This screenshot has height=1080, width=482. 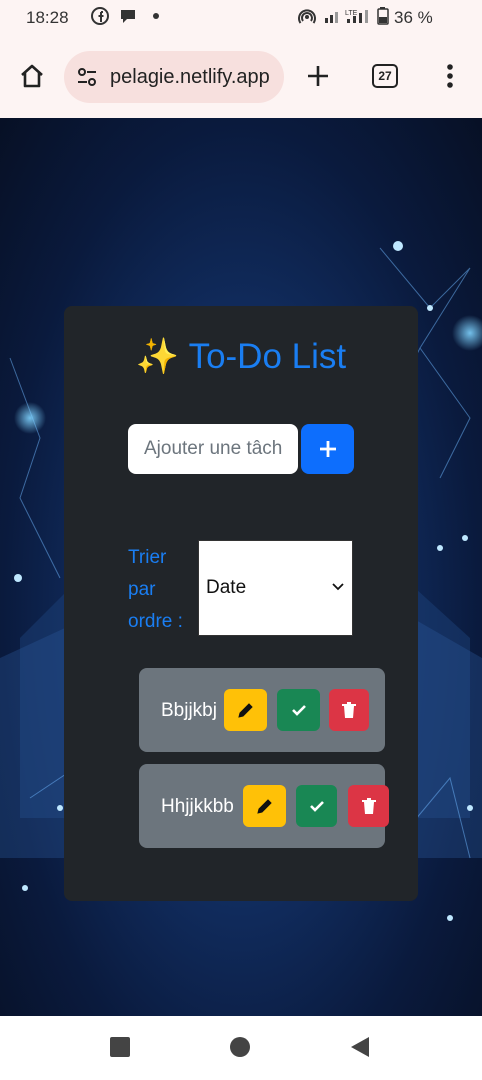 I want to click on tab-count: 27, so click(x=385, y=76).